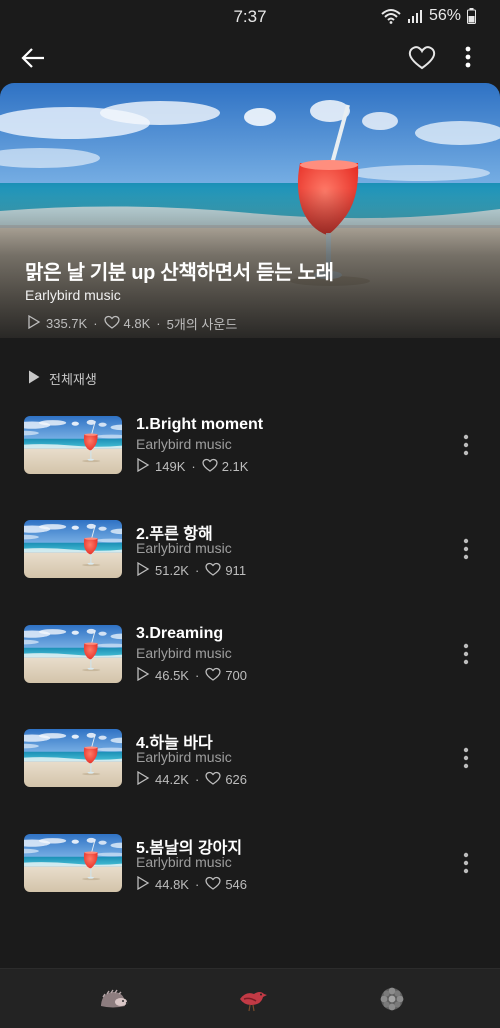 The image size is (500, 1028). Describe the element at coordinates (34, 58) in the screenshot. I see `back-arrow-icon` at that location.